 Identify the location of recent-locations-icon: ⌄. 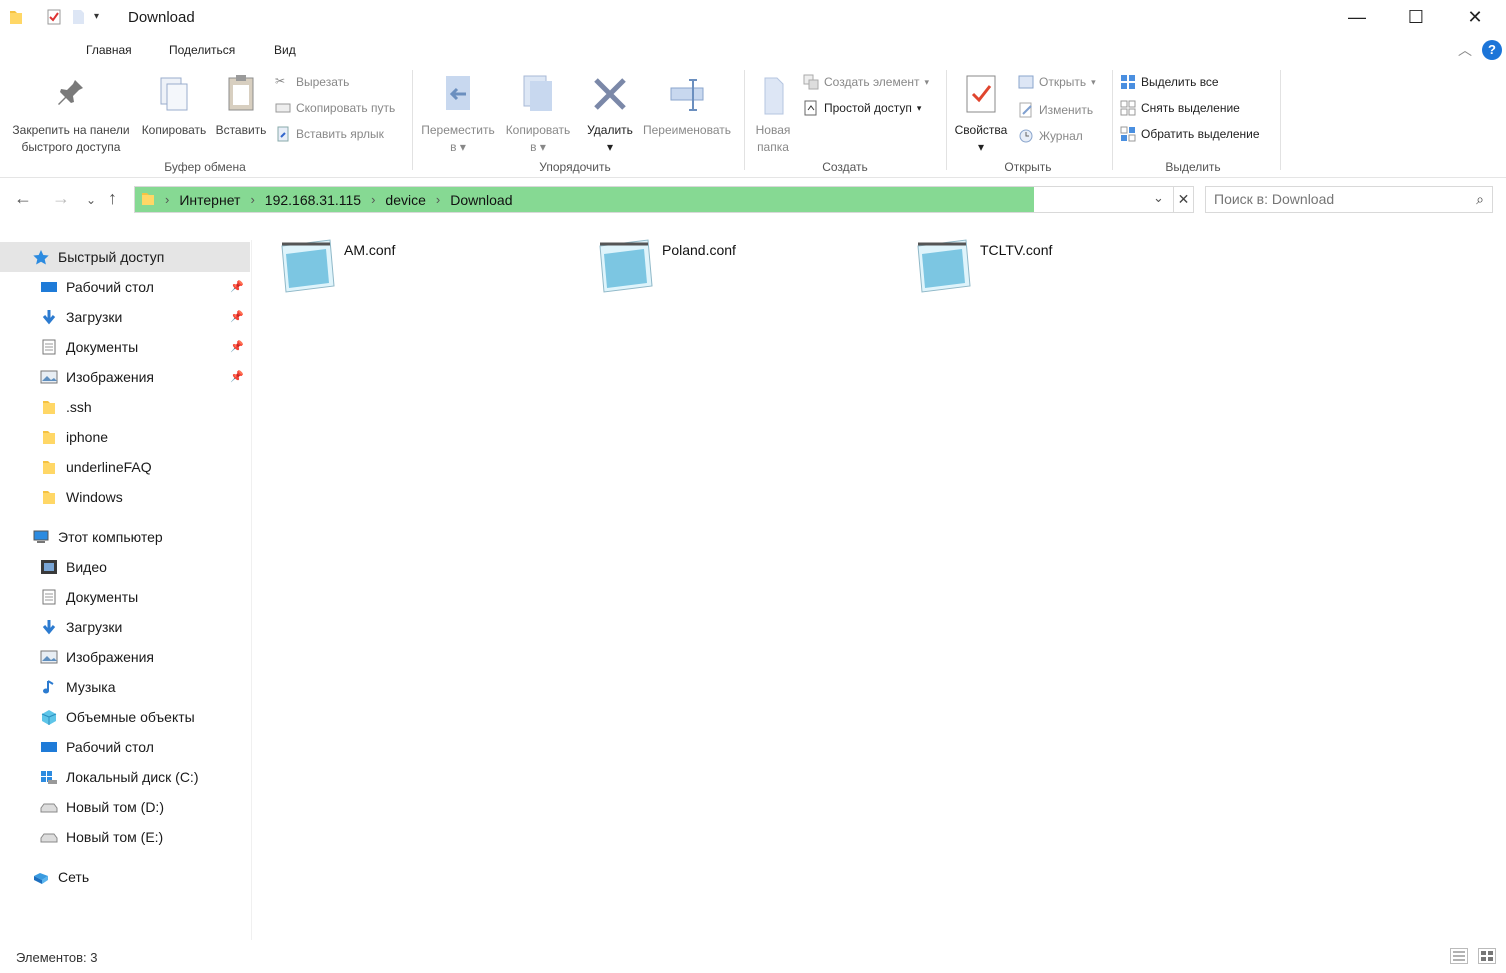
(91, 200).